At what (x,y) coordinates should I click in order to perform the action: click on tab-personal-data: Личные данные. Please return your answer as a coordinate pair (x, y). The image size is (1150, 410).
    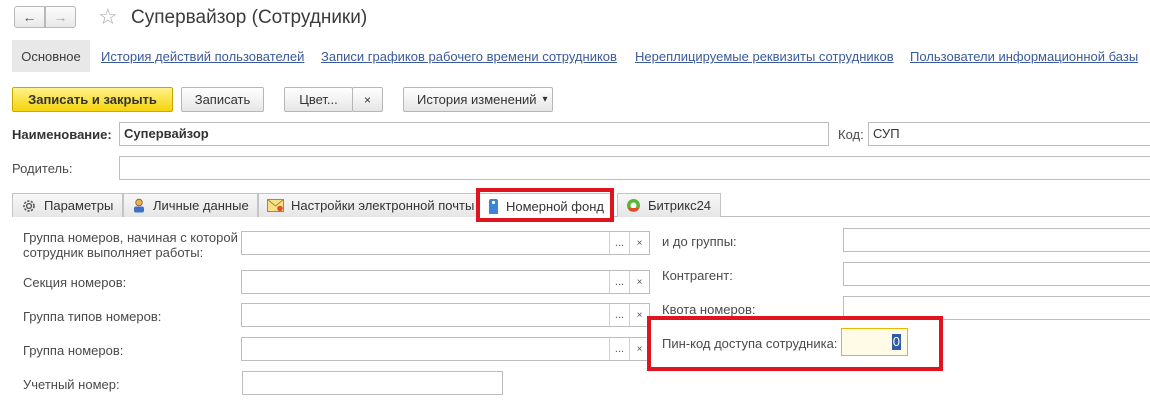
    Looking at the image, I should click on (190, 205).